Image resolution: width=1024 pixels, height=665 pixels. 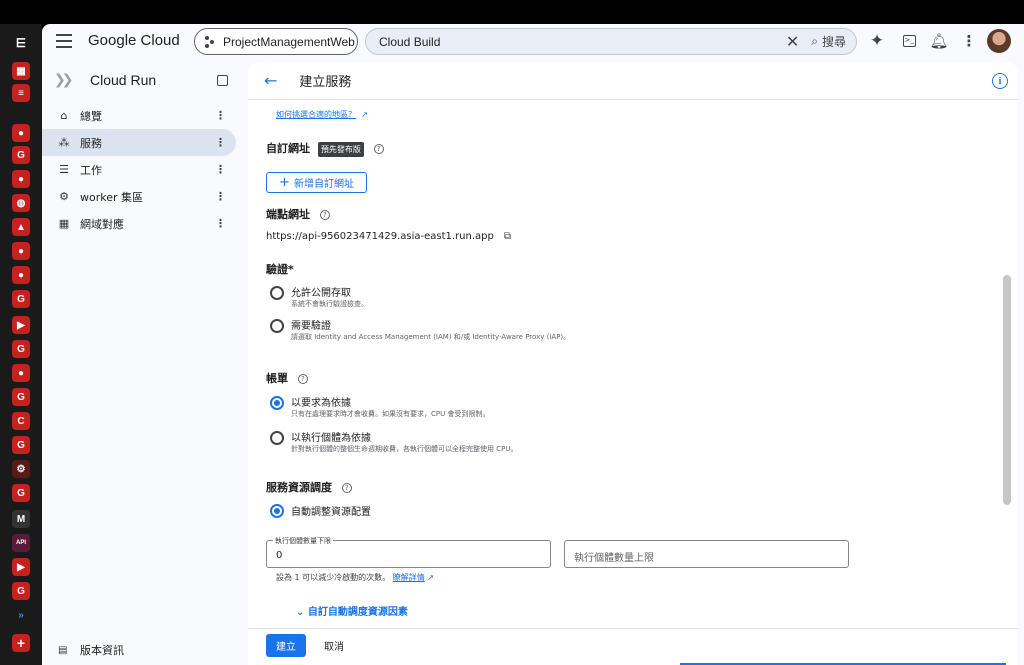 What do you see at coordinates (21, 543) in the screenshot?
I see `api-app-icon: API` at bounding box center [21, 543].